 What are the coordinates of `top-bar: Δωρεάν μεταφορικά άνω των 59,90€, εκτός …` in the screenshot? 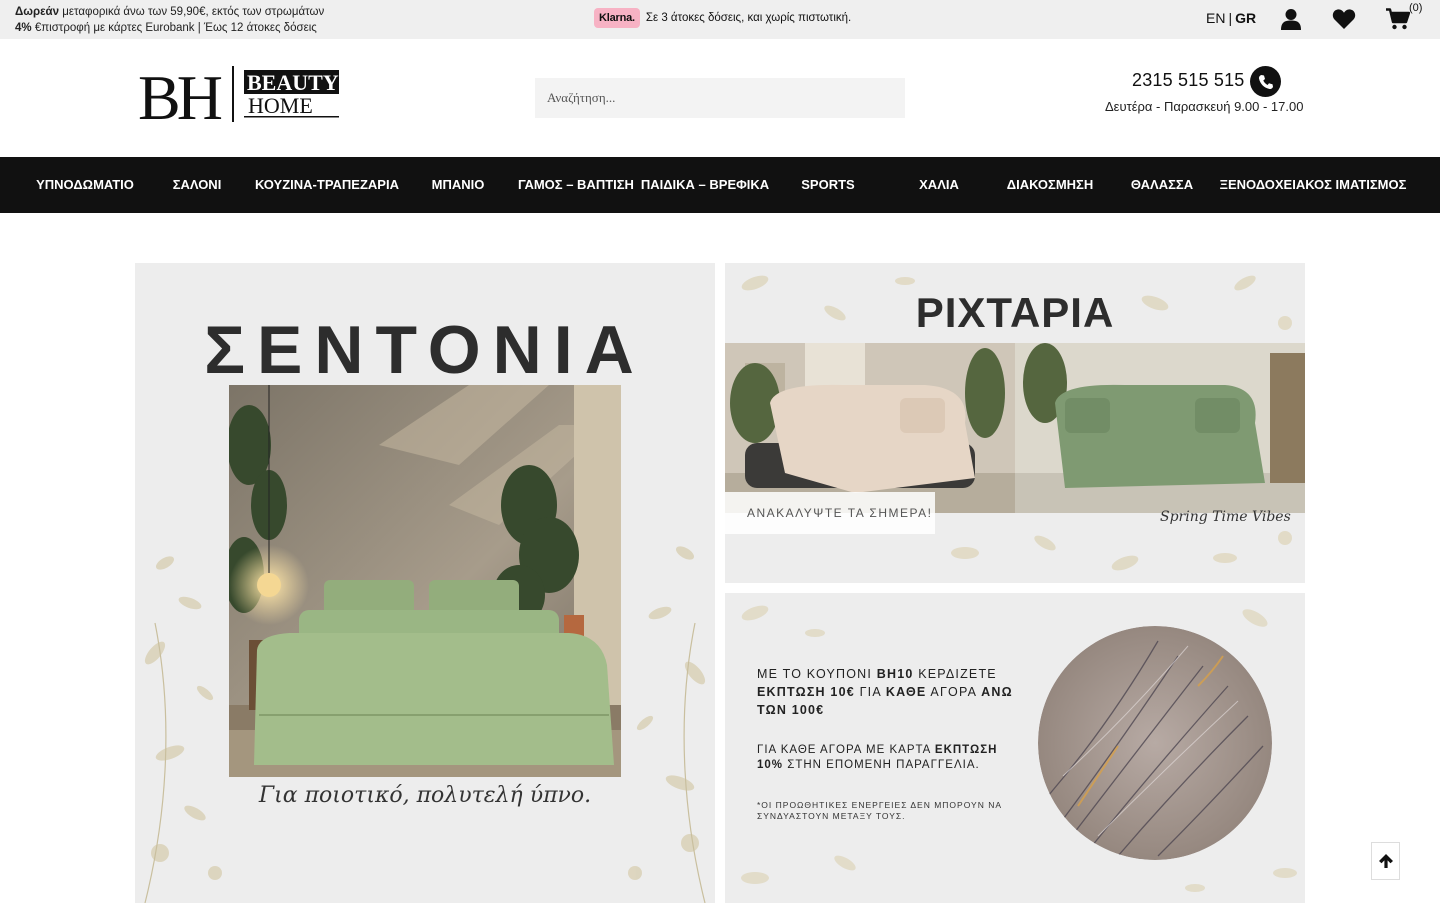 It's located at (720, 19).